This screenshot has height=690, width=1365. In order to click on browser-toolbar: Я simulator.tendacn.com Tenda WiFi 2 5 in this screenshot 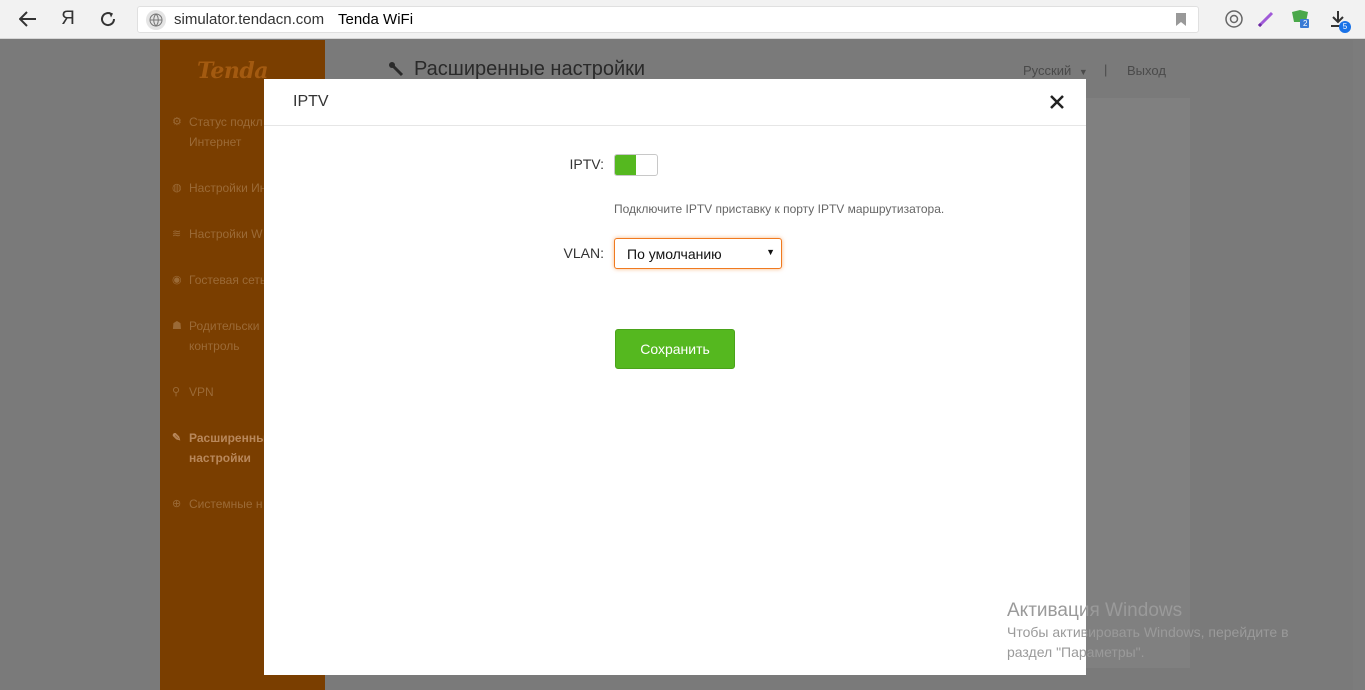, I will do `click(682, 19)`.